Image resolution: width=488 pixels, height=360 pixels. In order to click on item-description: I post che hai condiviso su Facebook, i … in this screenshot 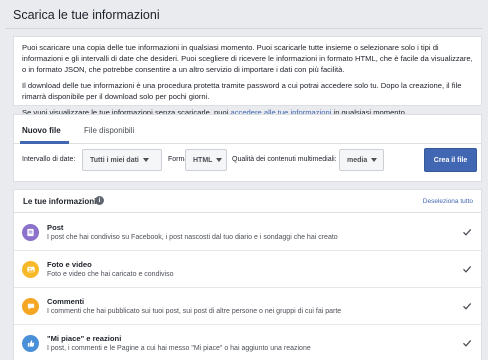, I will do `click(192, 237)`.